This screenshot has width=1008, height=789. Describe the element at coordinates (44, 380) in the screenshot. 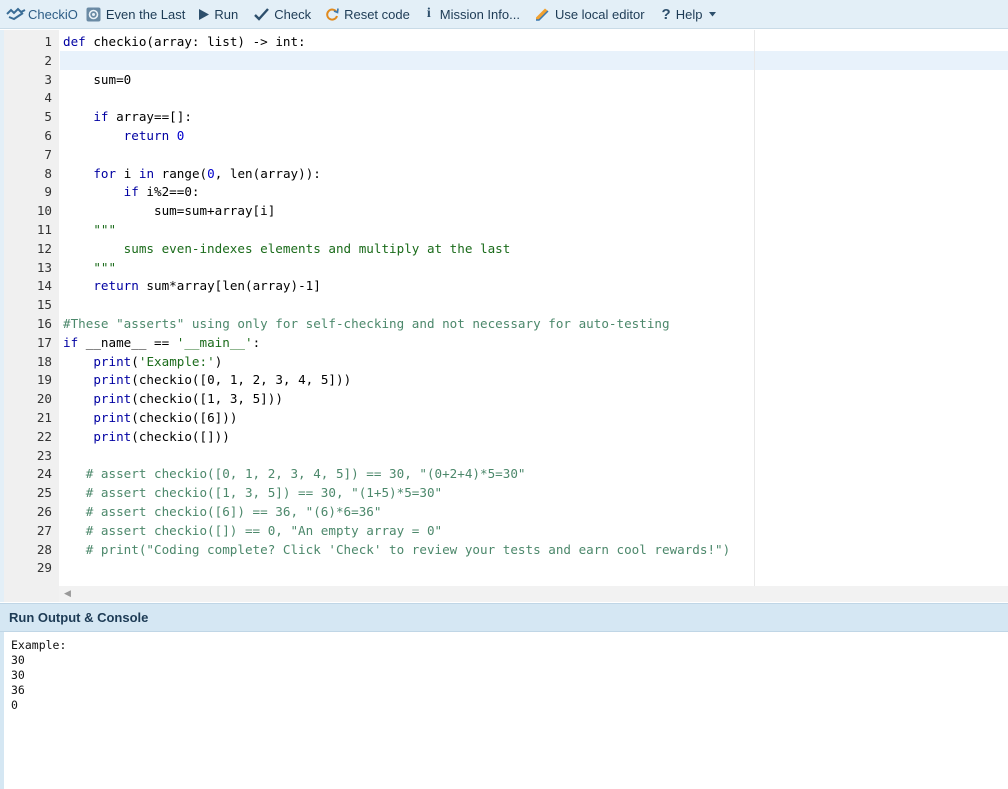

I see `line-number: 19` at that location.